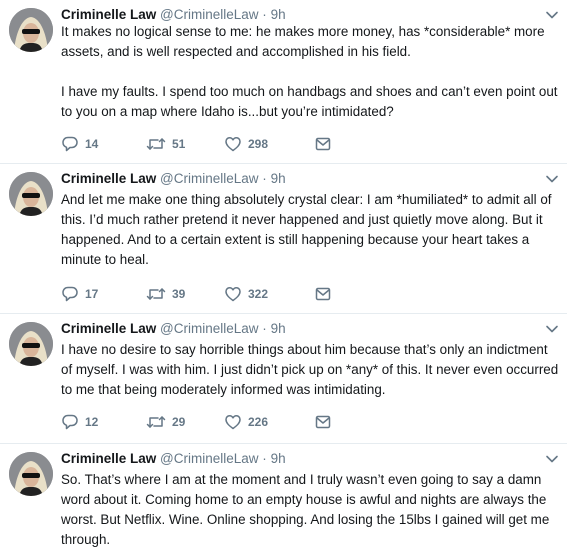 The height and width of the screenshot is (550, 567). What do you see at coordinates (92, 144) in the screenshot?
I see `reply-count: 14` at bounding box center [92, 144].